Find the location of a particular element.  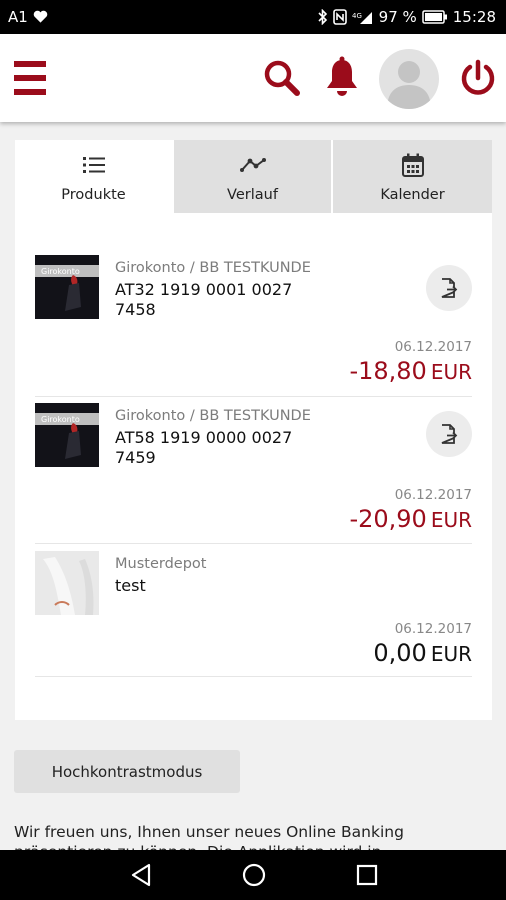

tab-label: Kalender is located at coordinates (412, 195).